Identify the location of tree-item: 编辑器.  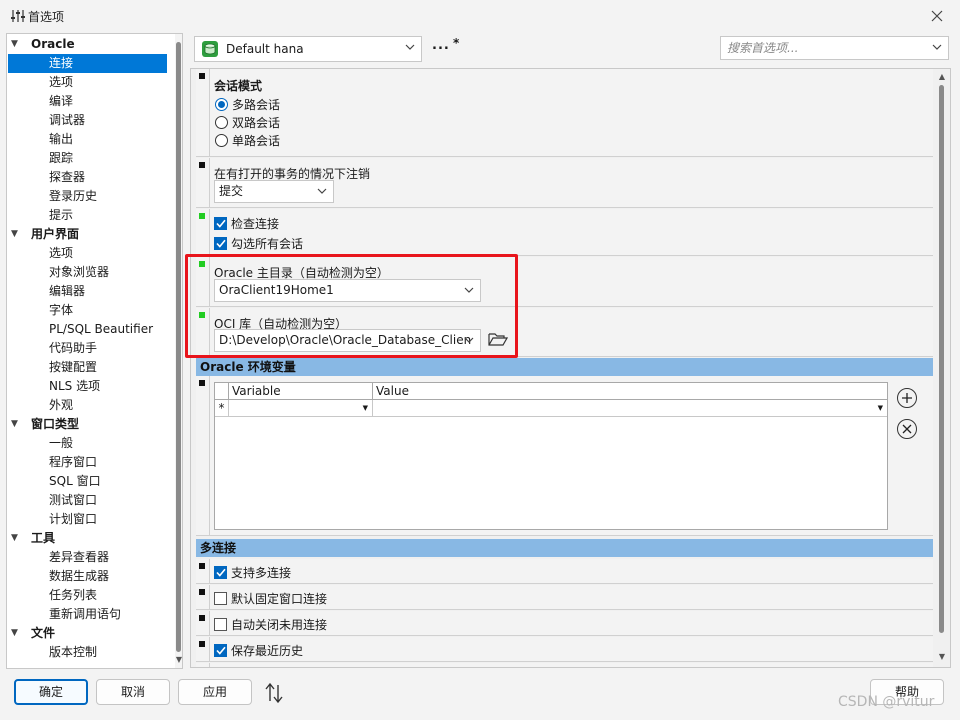
(91, 291).